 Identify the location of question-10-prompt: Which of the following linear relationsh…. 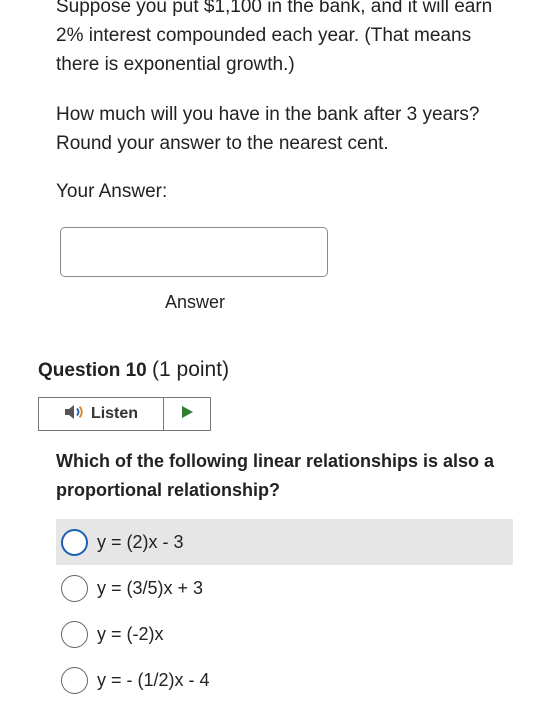
(275, 475).